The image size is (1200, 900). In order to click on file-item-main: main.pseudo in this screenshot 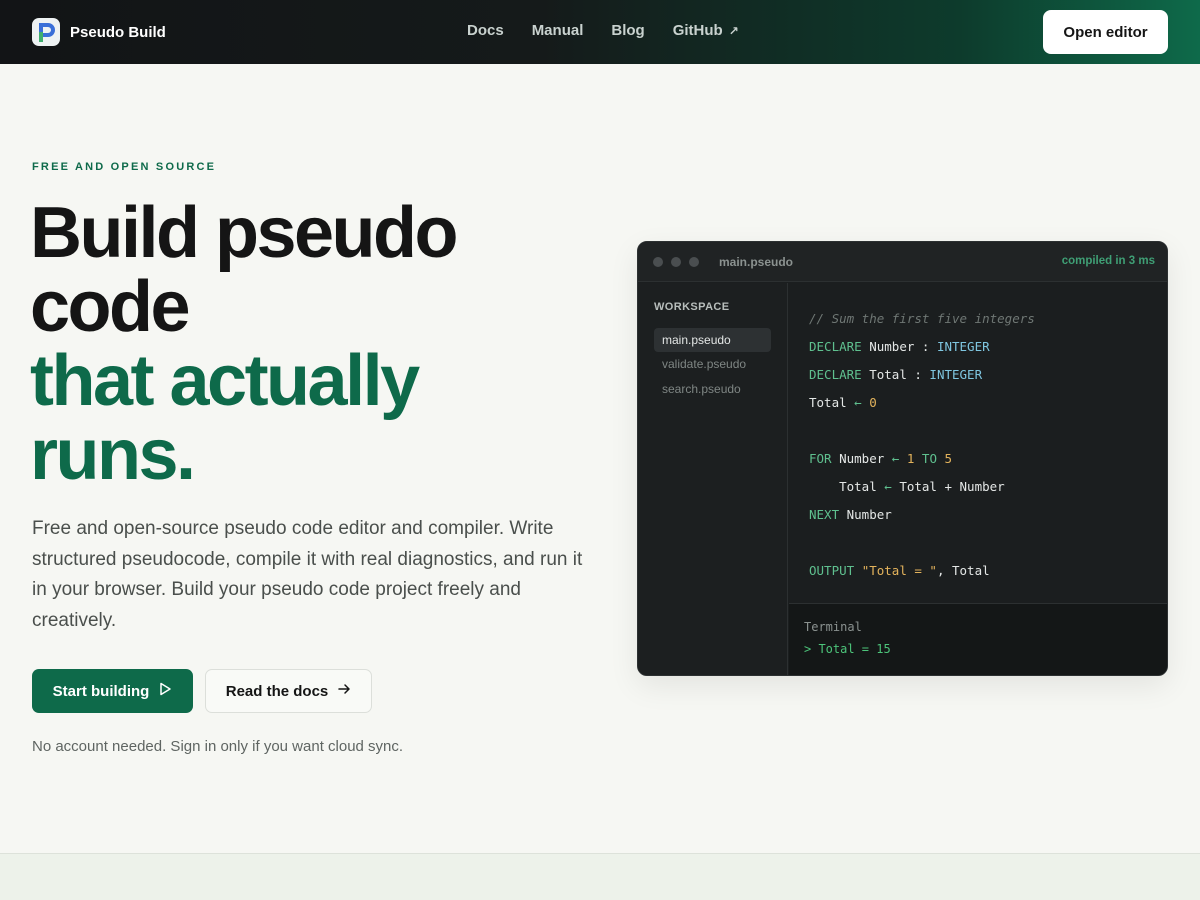, I will do `click(712, 340)`.